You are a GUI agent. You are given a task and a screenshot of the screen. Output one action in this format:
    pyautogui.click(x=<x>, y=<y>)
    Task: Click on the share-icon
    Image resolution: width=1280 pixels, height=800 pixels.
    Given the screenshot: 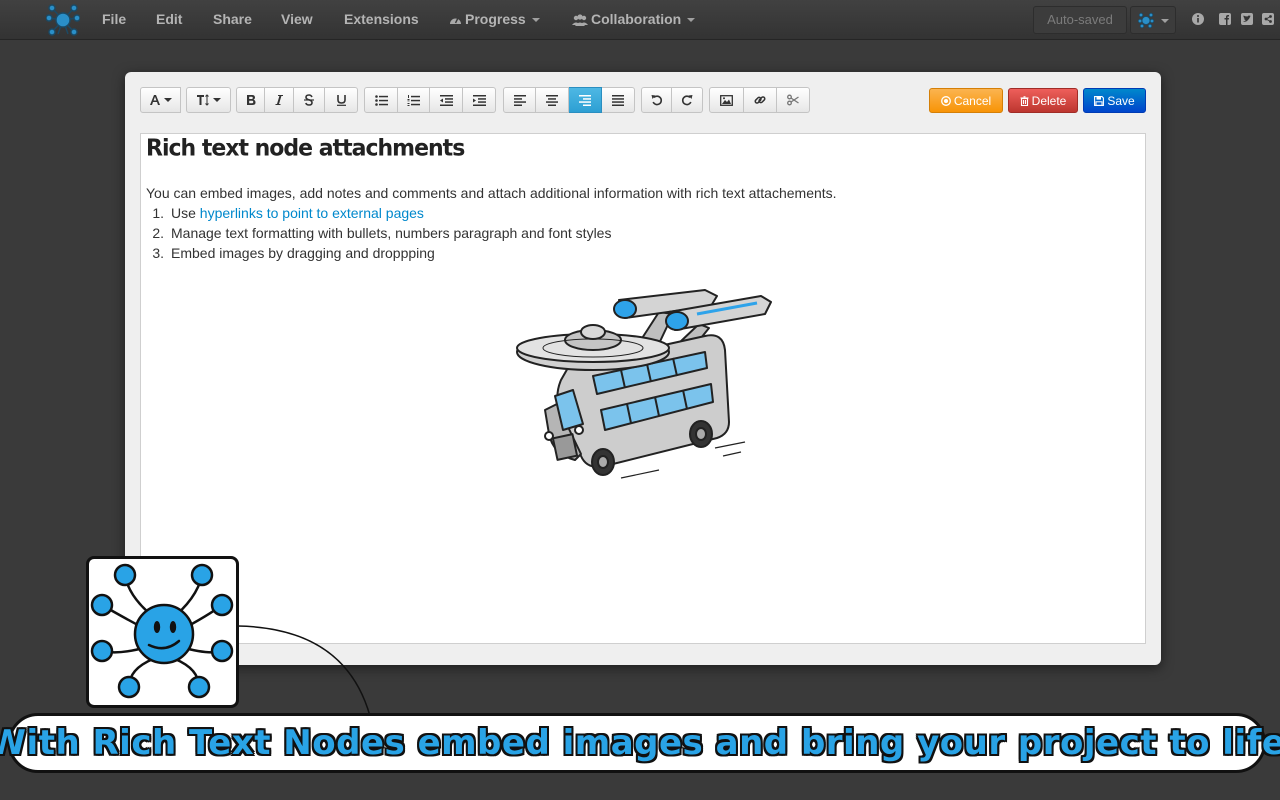 What is the action you would take?
    pyautogui.click(x=1268, y=19)
    